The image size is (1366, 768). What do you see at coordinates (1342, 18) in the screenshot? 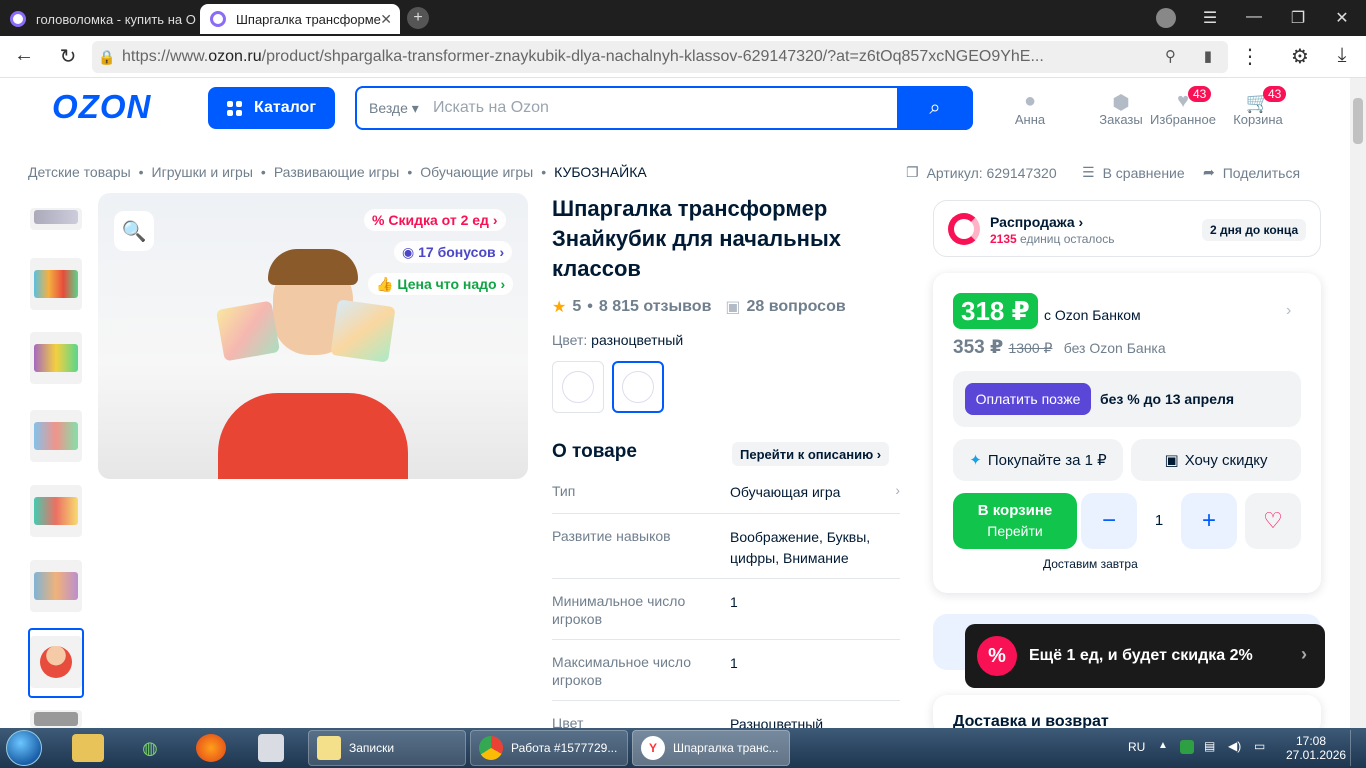
I see `close-window-icon: ✕` at bounding box center [1342, 18].